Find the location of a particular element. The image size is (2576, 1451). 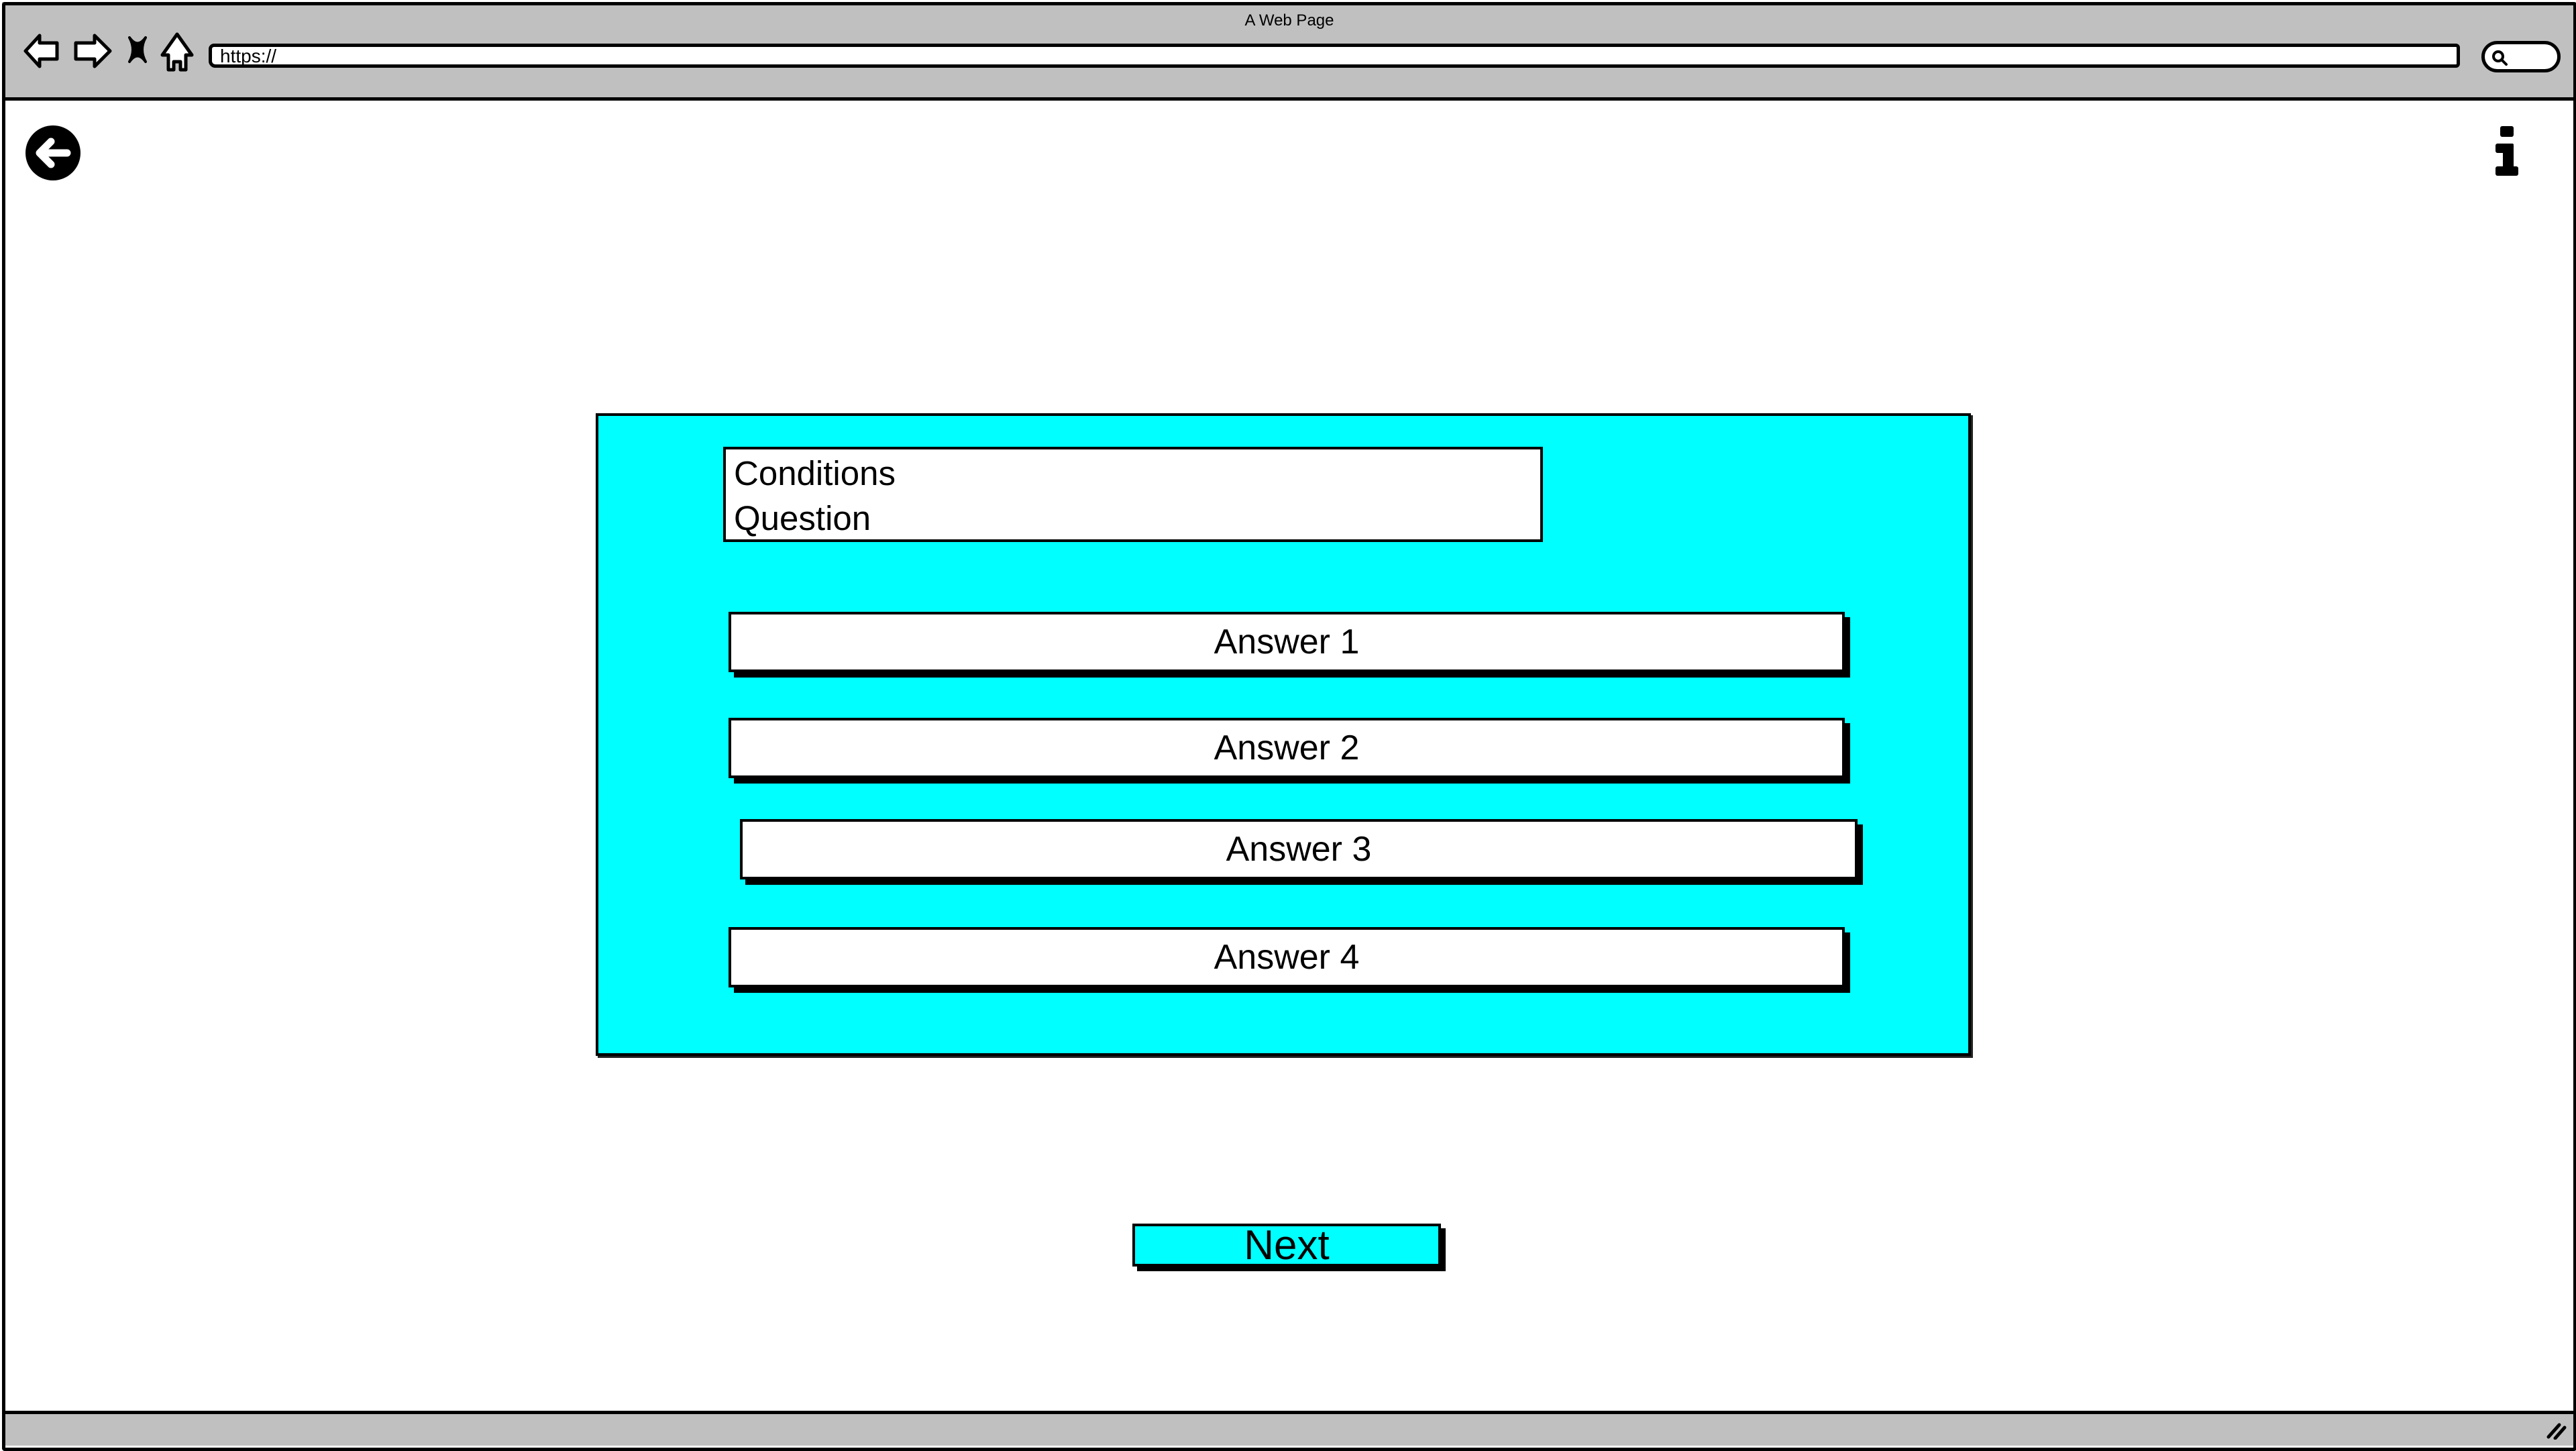

next-button: Next is located at coordinates (1286, 1245).